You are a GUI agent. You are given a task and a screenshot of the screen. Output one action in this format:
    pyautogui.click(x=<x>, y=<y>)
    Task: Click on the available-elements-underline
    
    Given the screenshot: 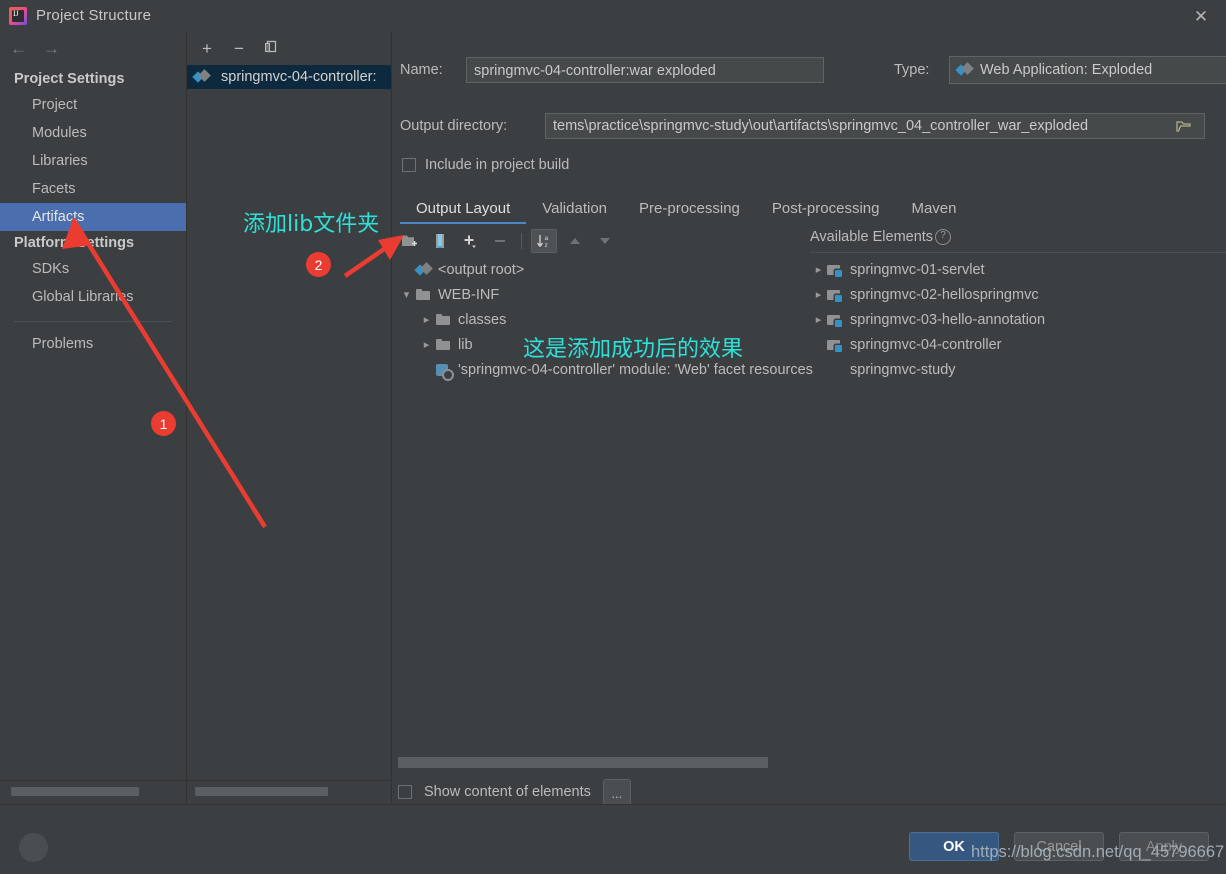 What is the action you would take?
    pyautogui.click(x=1018, y=252)
    